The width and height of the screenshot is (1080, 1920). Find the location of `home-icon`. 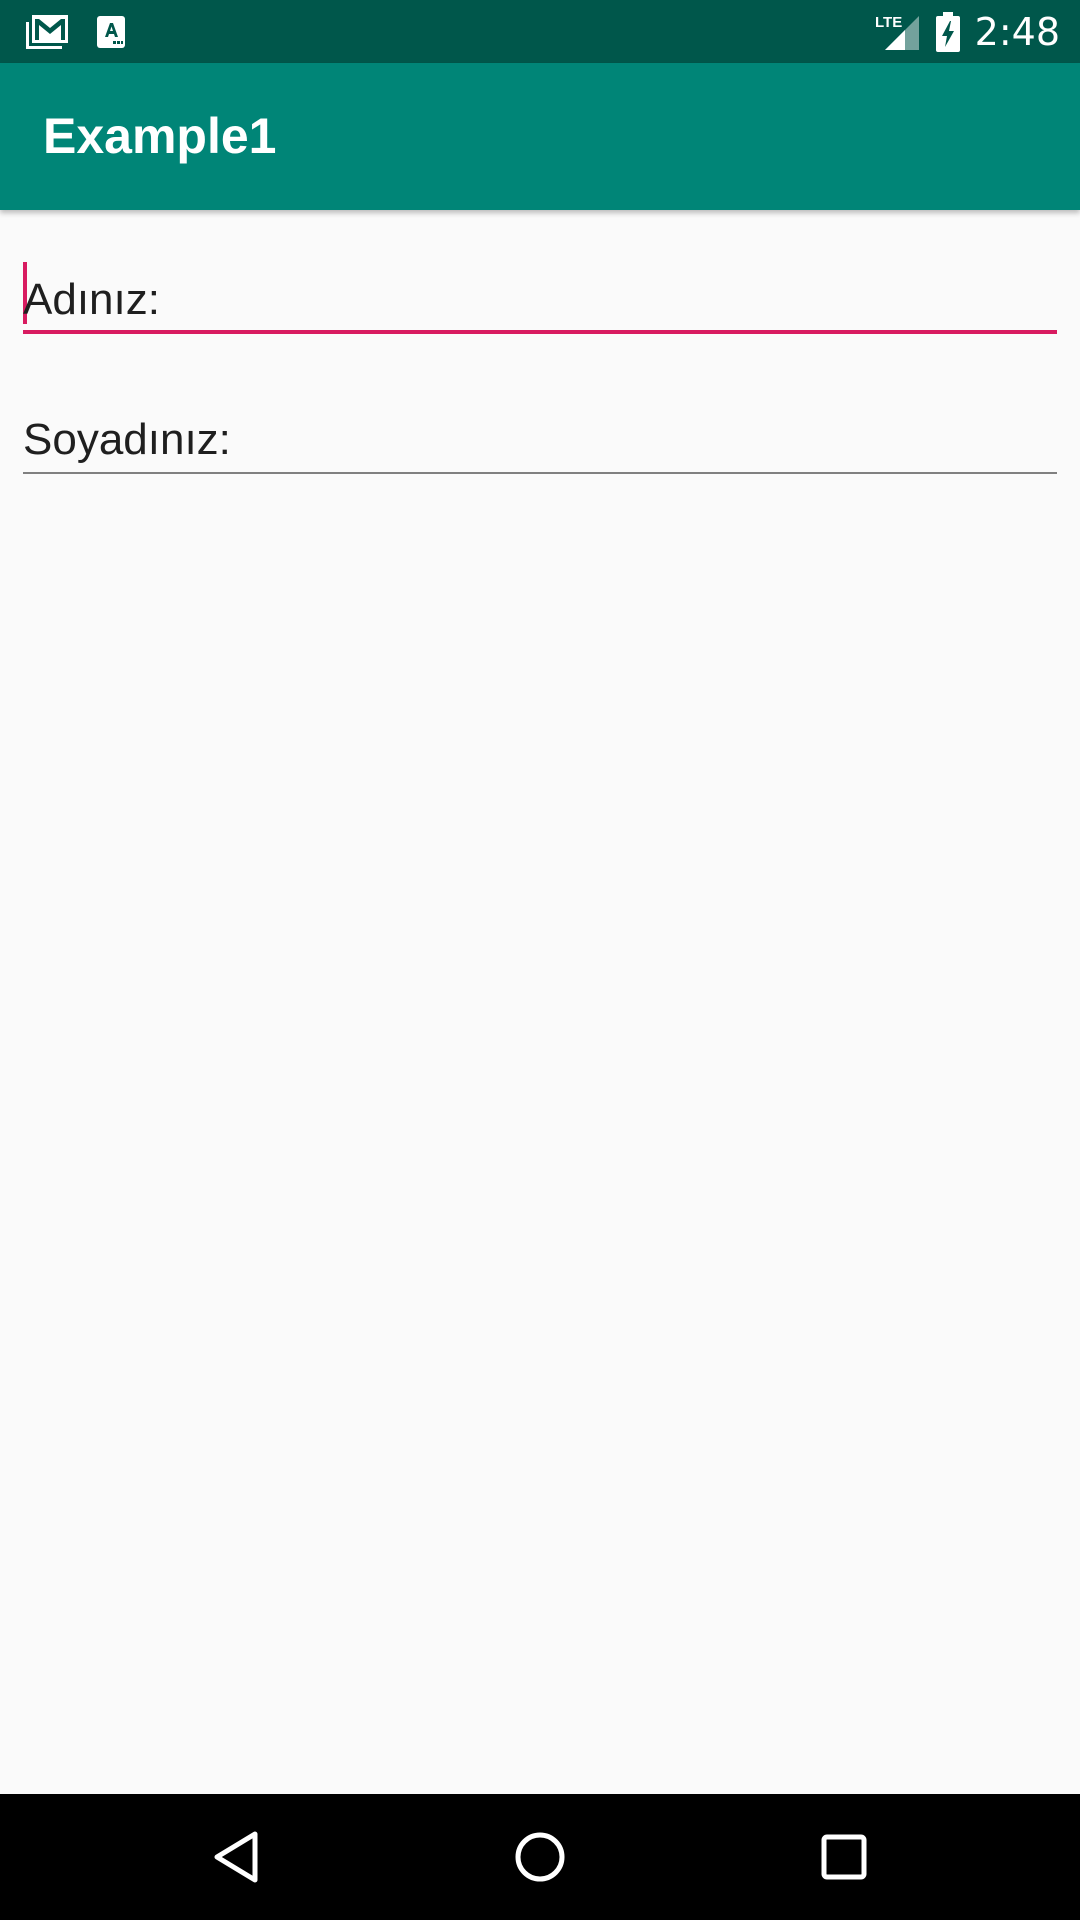

home-icon is located at coordinates (540, 1857).